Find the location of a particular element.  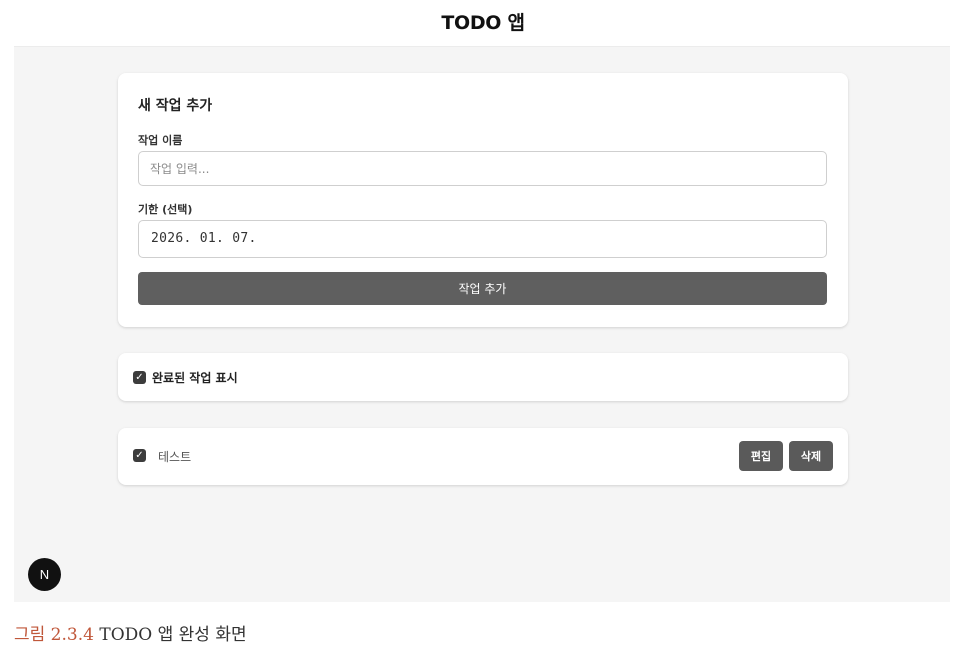

nextjs-dev-badge: N is located at coordinates (44, 574).